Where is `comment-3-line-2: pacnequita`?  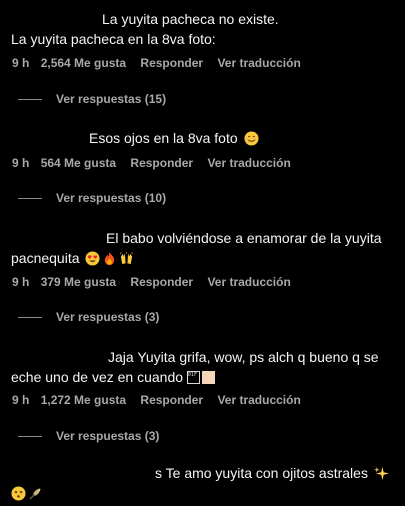 comment-3-line-2: pacnequita is located at coordinates (72, 258).